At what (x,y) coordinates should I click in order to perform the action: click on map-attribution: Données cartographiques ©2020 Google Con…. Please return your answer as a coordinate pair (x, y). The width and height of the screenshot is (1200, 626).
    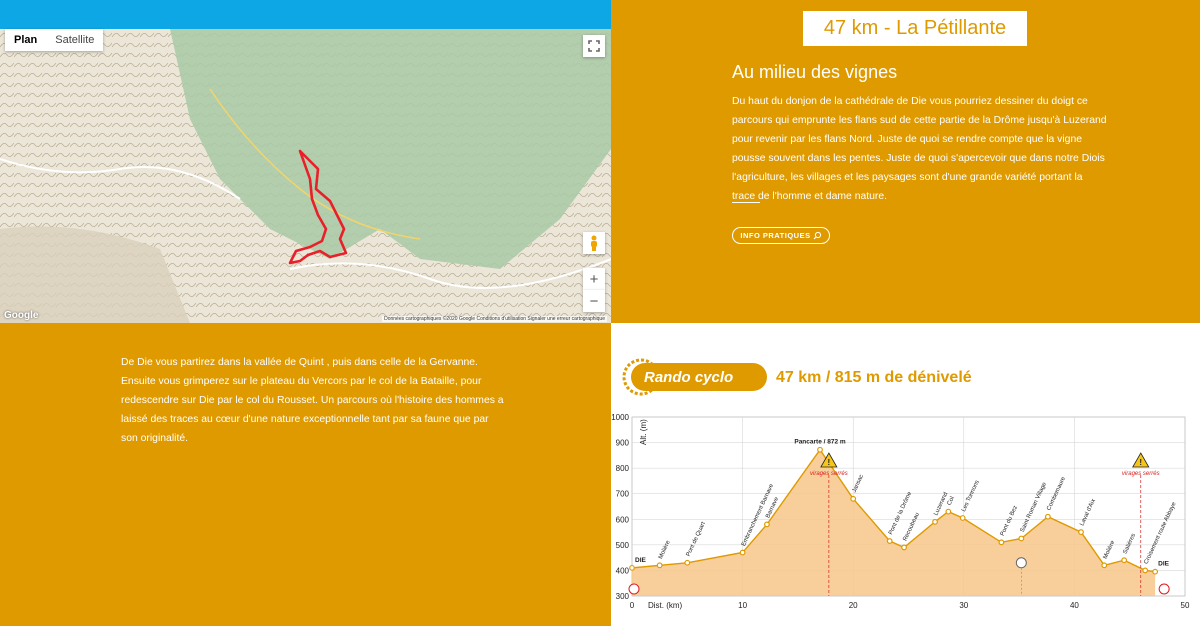
    Looking at the image, I should click on (494, 319).